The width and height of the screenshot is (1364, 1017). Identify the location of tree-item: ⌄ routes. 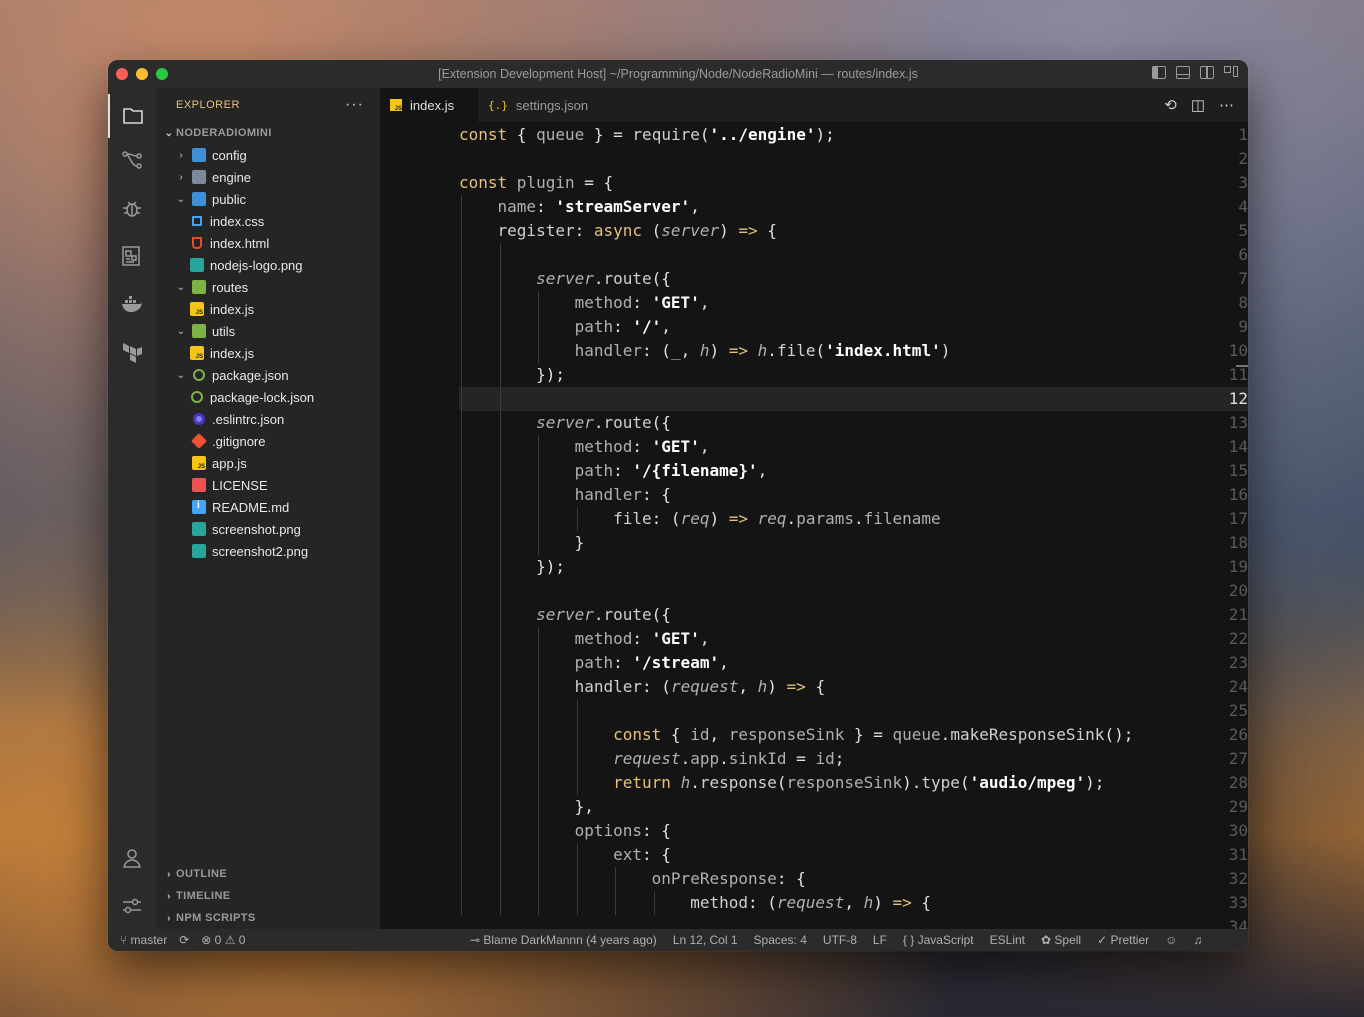
(268, 287).